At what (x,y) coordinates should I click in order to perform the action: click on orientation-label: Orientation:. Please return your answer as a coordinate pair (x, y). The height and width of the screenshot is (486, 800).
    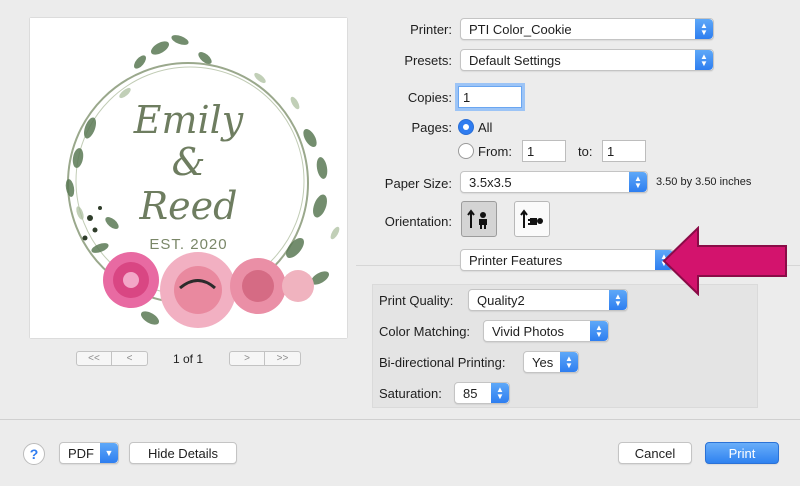
    Looking at the image, I should click on (418, 221).